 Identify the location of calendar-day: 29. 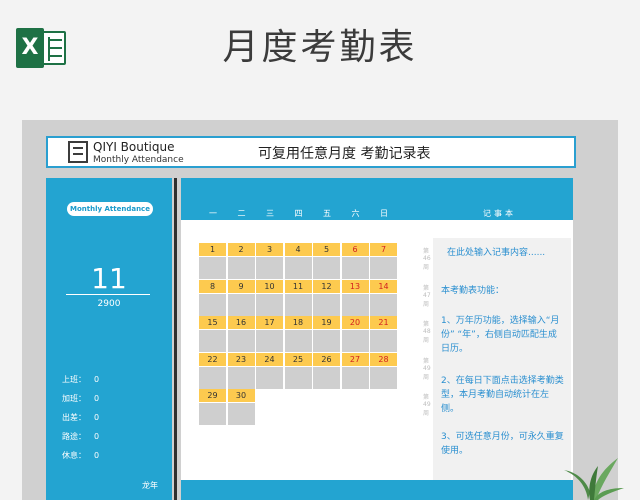
(212, 407).